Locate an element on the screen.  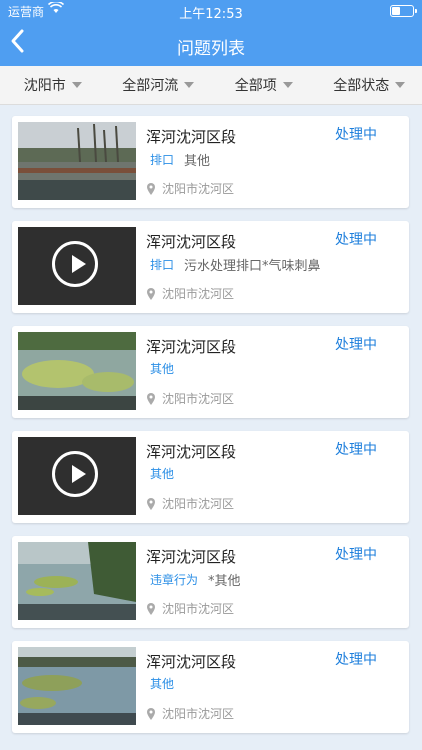
filter-bar: 沈阳市 全部河流 全部项 全部状态 is located at coordinates (211, 85).